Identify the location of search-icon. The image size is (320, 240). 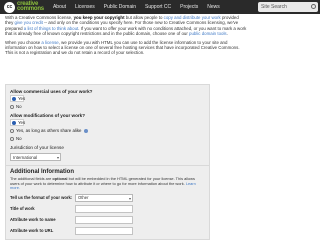
(313, 6).